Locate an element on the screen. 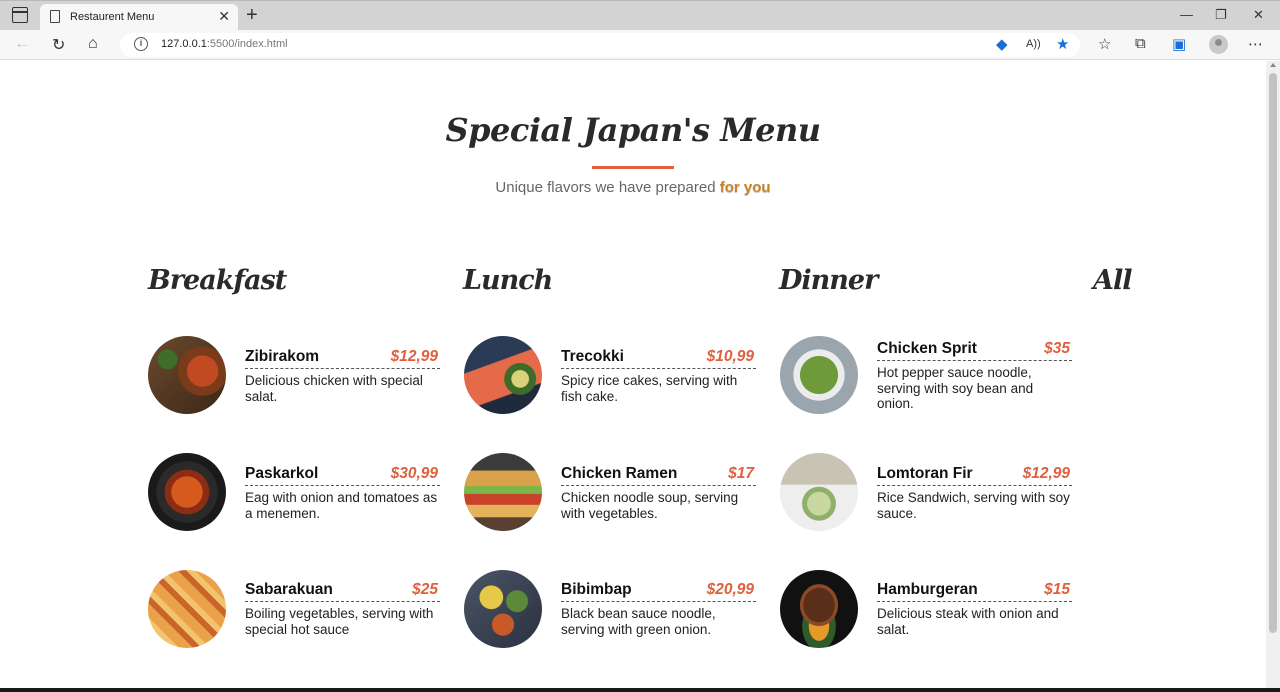 The height and width of the screenshot is (692, 1280). dish-name: Paskarkol is located at coordinates (282, 473).